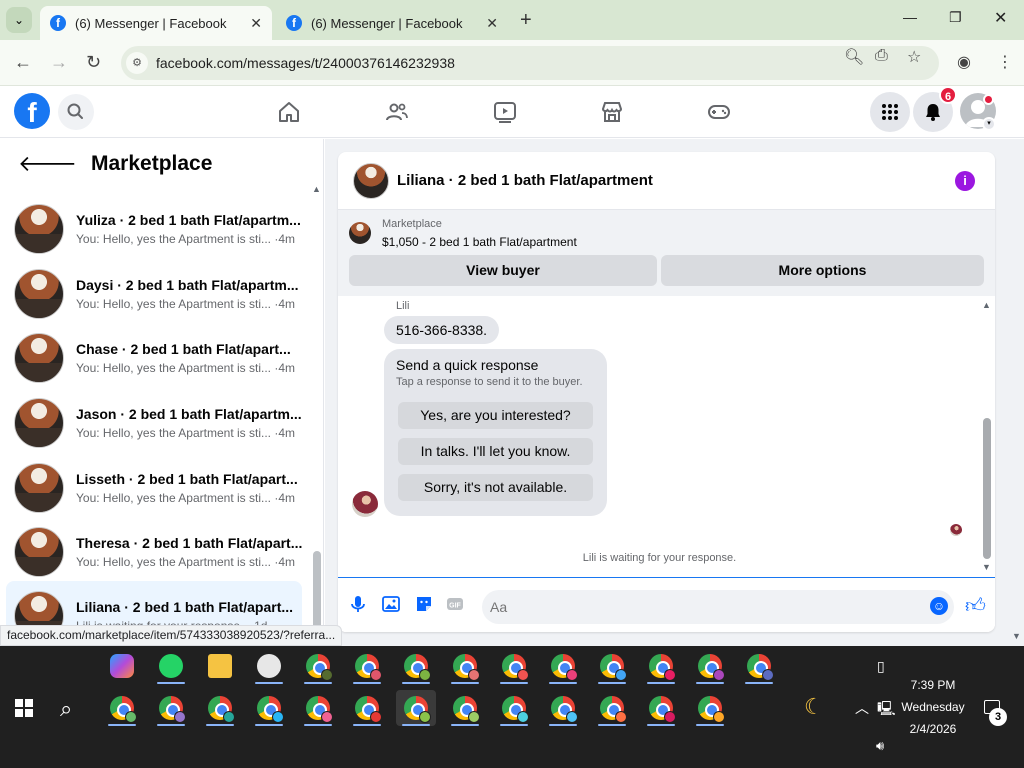 The image size is (1024, 768). I want to click on messages-scroll-down-icon: ▼, so click(986, 567).